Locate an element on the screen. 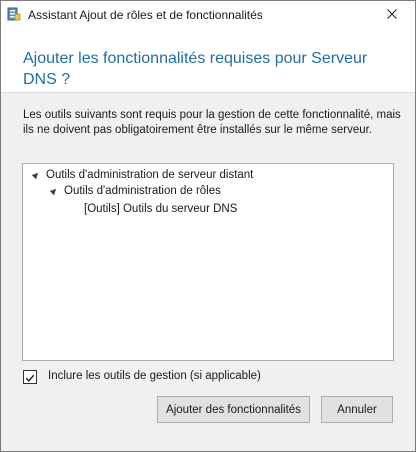 The height and width of the screenshot is (452, 416). header-divider is located at coordinates (208, 92).